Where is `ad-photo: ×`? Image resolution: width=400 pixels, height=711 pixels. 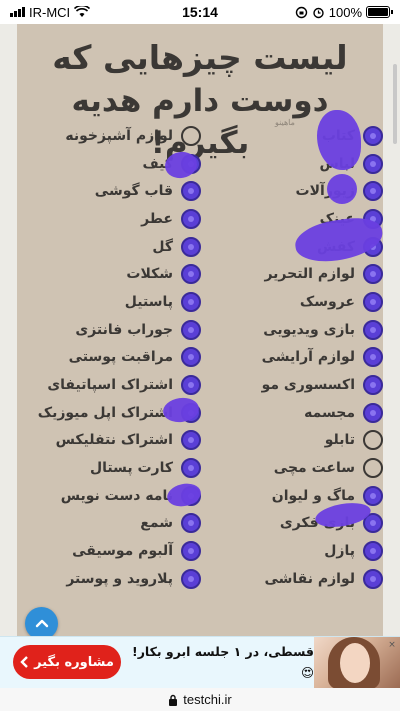 ad-photo: × is located at coordinates (357, 663).